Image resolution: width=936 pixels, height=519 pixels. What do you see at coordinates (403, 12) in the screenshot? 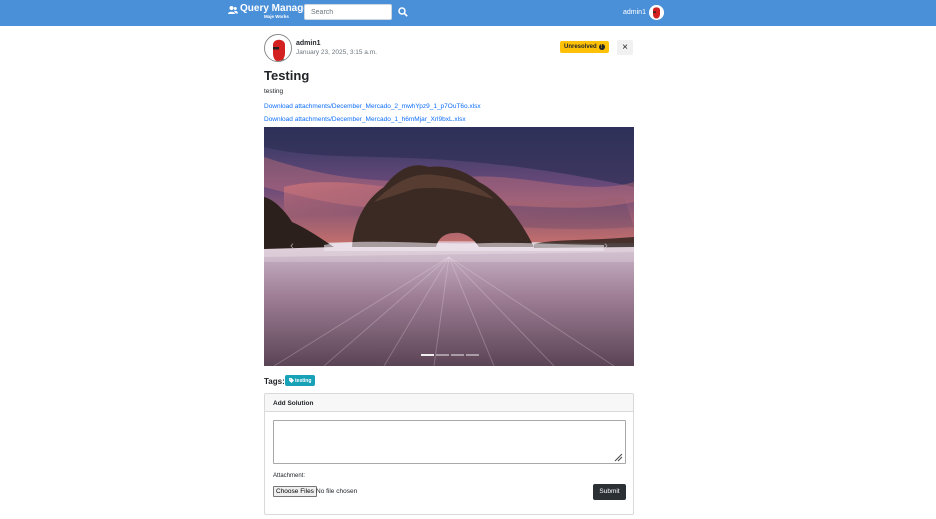
I see `search-icon` at bounding box center [403, 12].